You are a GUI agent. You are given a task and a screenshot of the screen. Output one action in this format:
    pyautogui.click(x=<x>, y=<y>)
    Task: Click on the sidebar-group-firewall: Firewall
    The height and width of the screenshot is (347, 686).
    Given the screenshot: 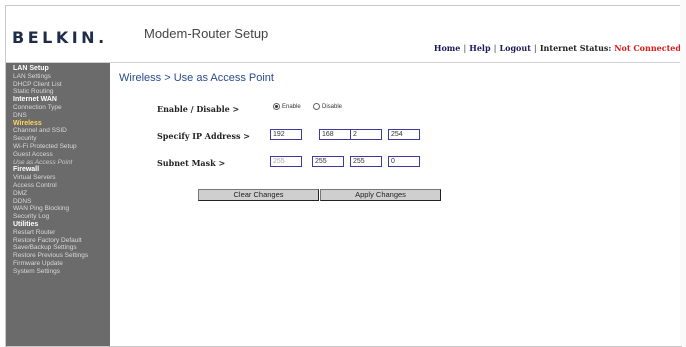 What is the action you would take?
    pyautogui.click(x=58, y=170)
    